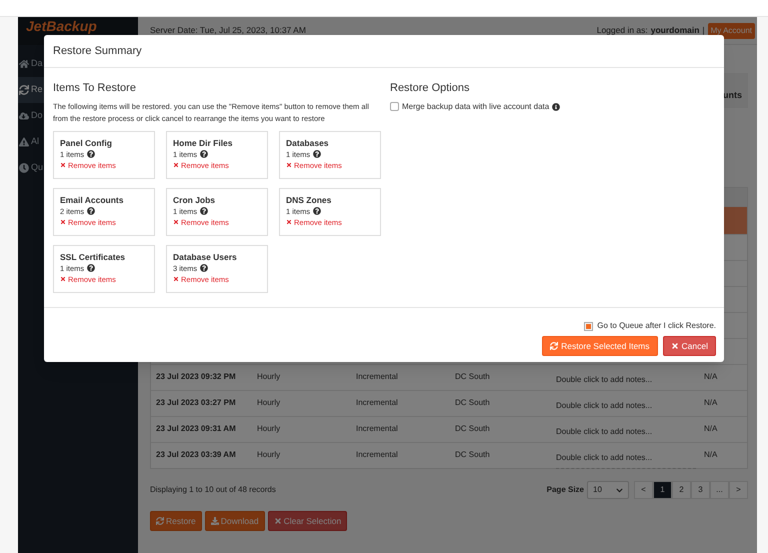 This screenshot has height=553, width=768. I want to click on queue-option-label: Go to Queue after I click Restore., so click(656, 326).